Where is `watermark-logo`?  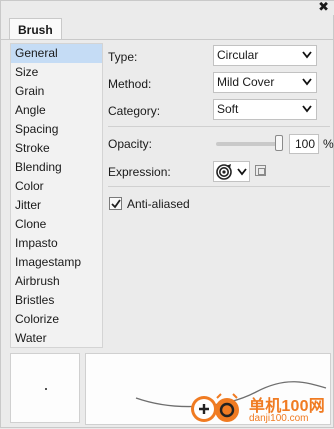 watermark-logo is located at coordinates (215, 407).